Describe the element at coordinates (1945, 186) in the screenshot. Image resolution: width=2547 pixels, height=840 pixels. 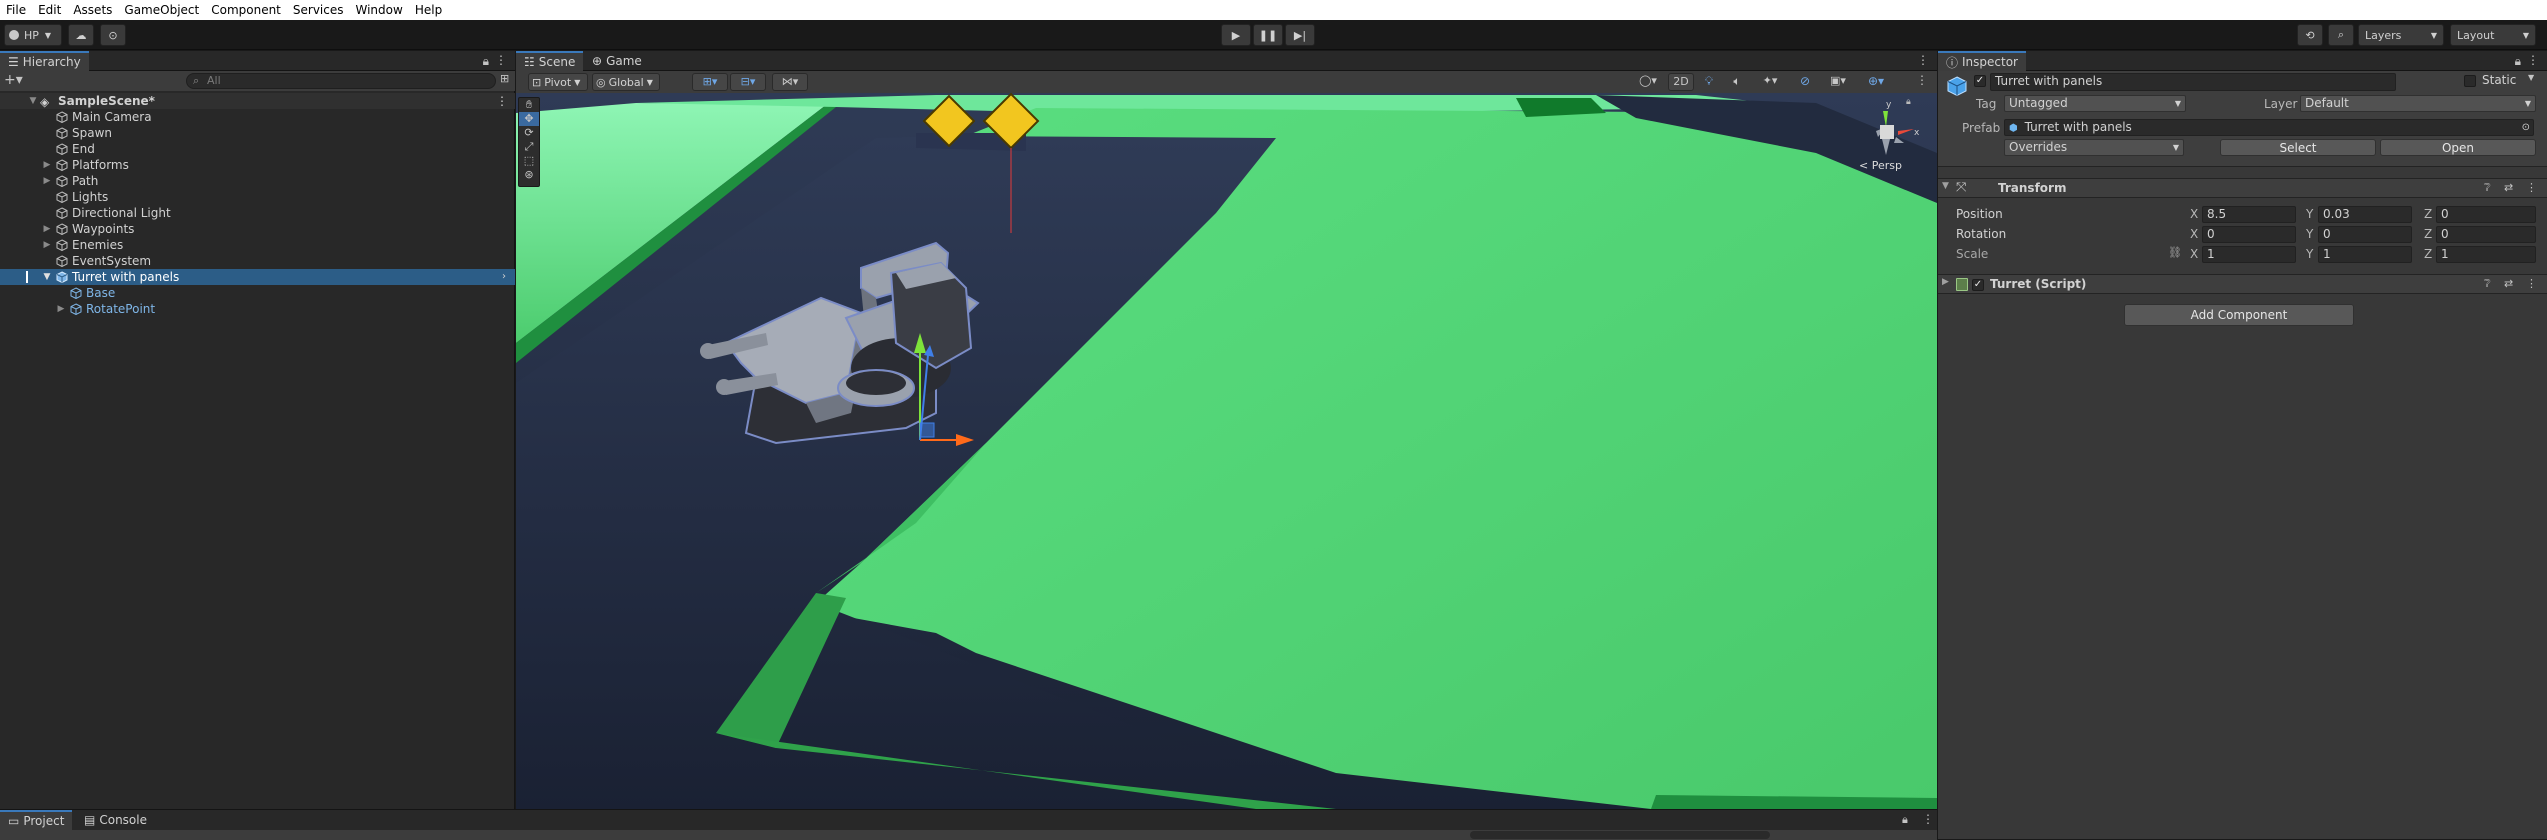
I see `collapse-arrow-icon: ▼` at that location.